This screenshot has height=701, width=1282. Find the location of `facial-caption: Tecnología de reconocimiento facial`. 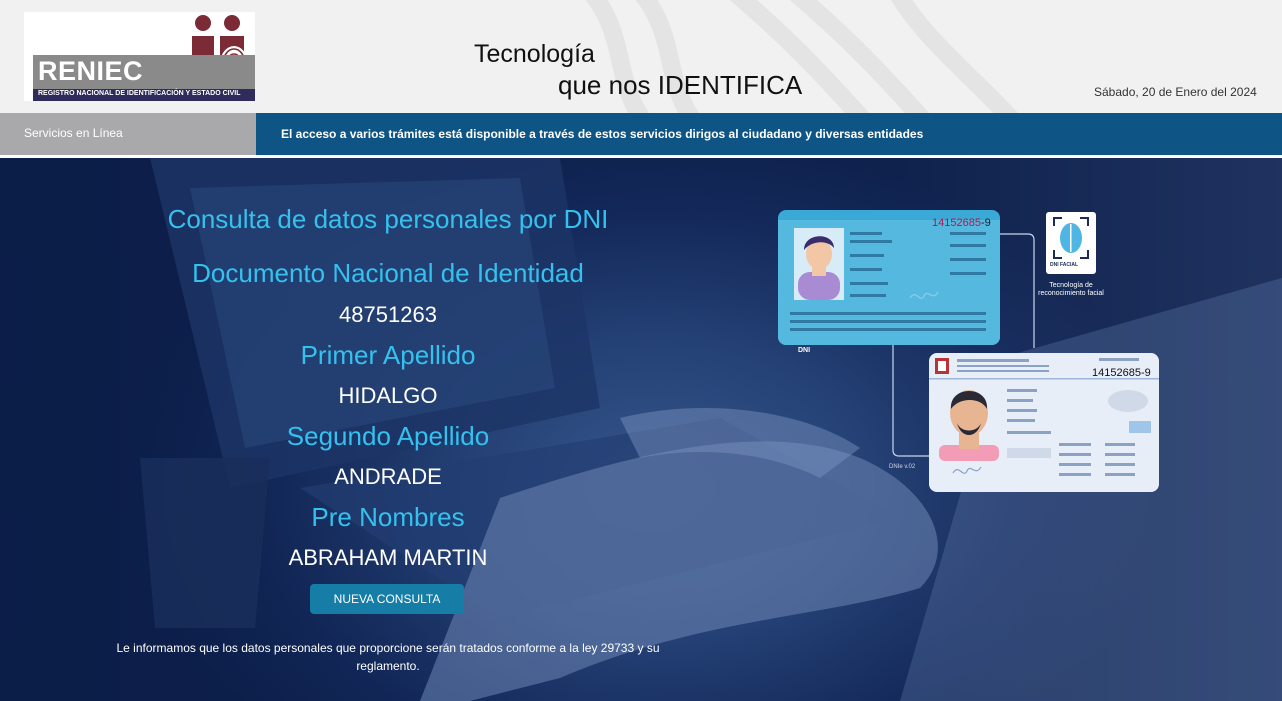

facial-caption: Tecnología de reconocimiento facial is located at coordinates (1071, 289).